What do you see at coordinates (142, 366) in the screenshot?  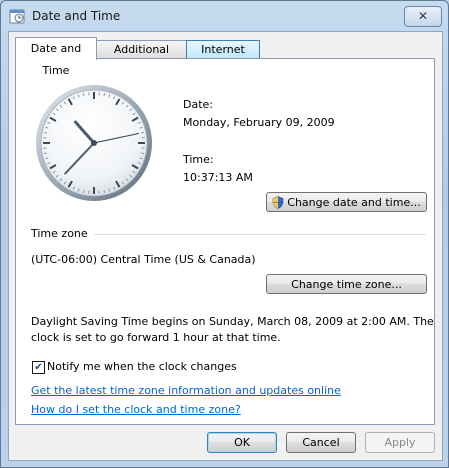 I see `notify-label: Notify me when the clock changes` at bounding box center [142, 366].